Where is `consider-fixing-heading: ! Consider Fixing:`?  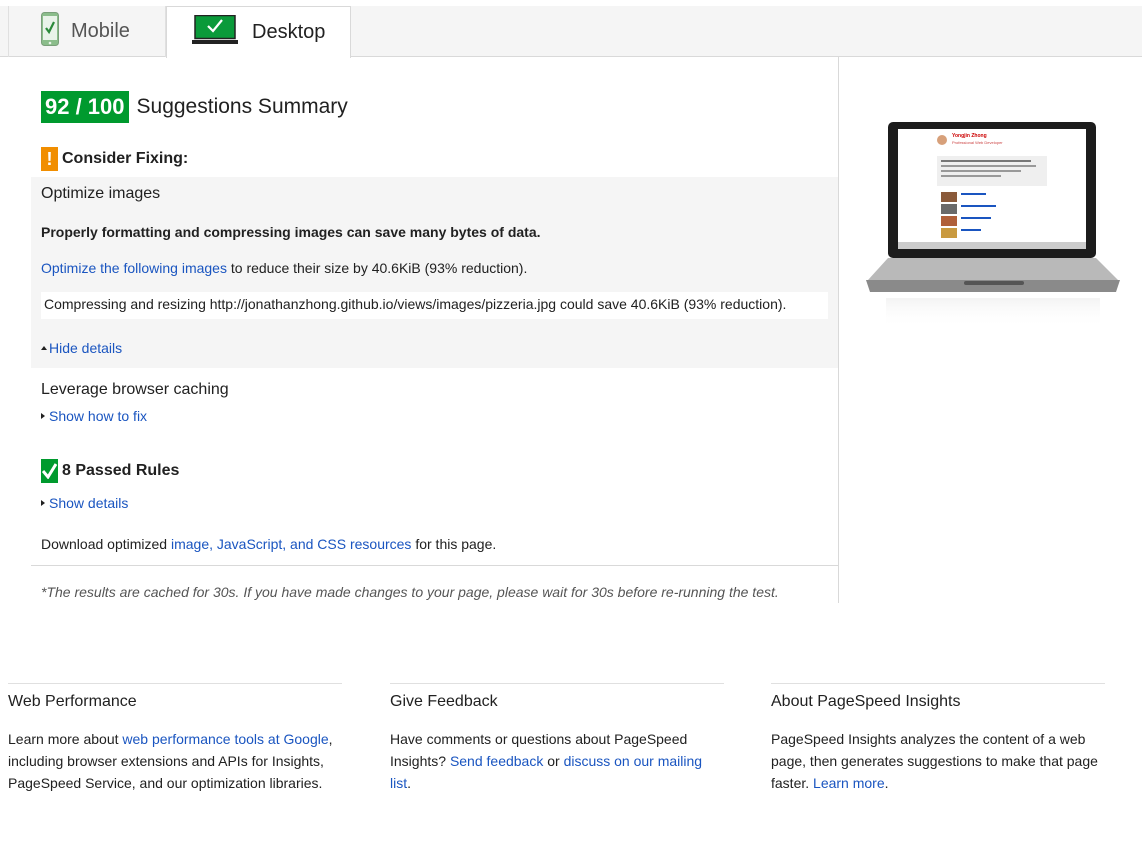
consider-fixing-heading: ! Consider Fixing: is located at coordinates (114, 159).